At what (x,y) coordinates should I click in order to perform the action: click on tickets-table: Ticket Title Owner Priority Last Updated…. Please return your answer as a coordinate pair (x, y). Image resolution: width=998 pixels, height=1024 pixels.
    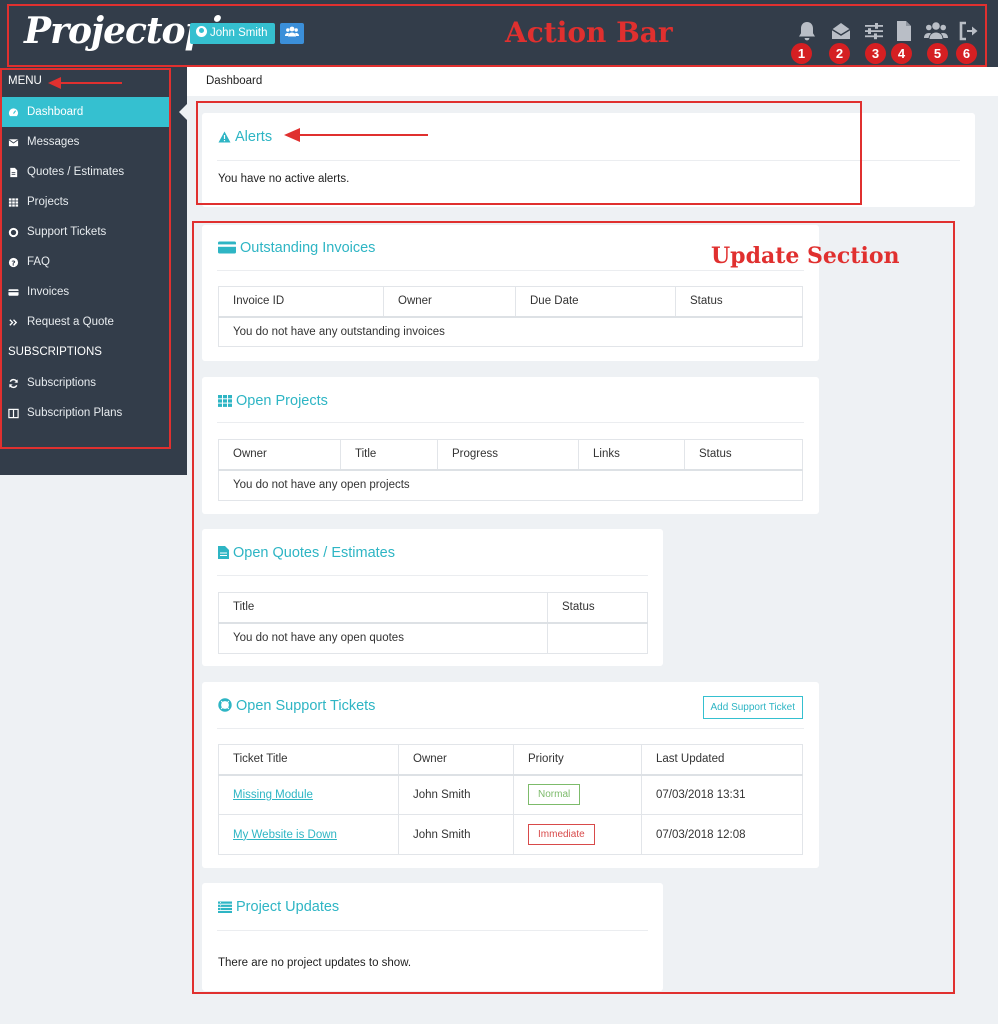
    Looking at the image, I should click on (510, 799).